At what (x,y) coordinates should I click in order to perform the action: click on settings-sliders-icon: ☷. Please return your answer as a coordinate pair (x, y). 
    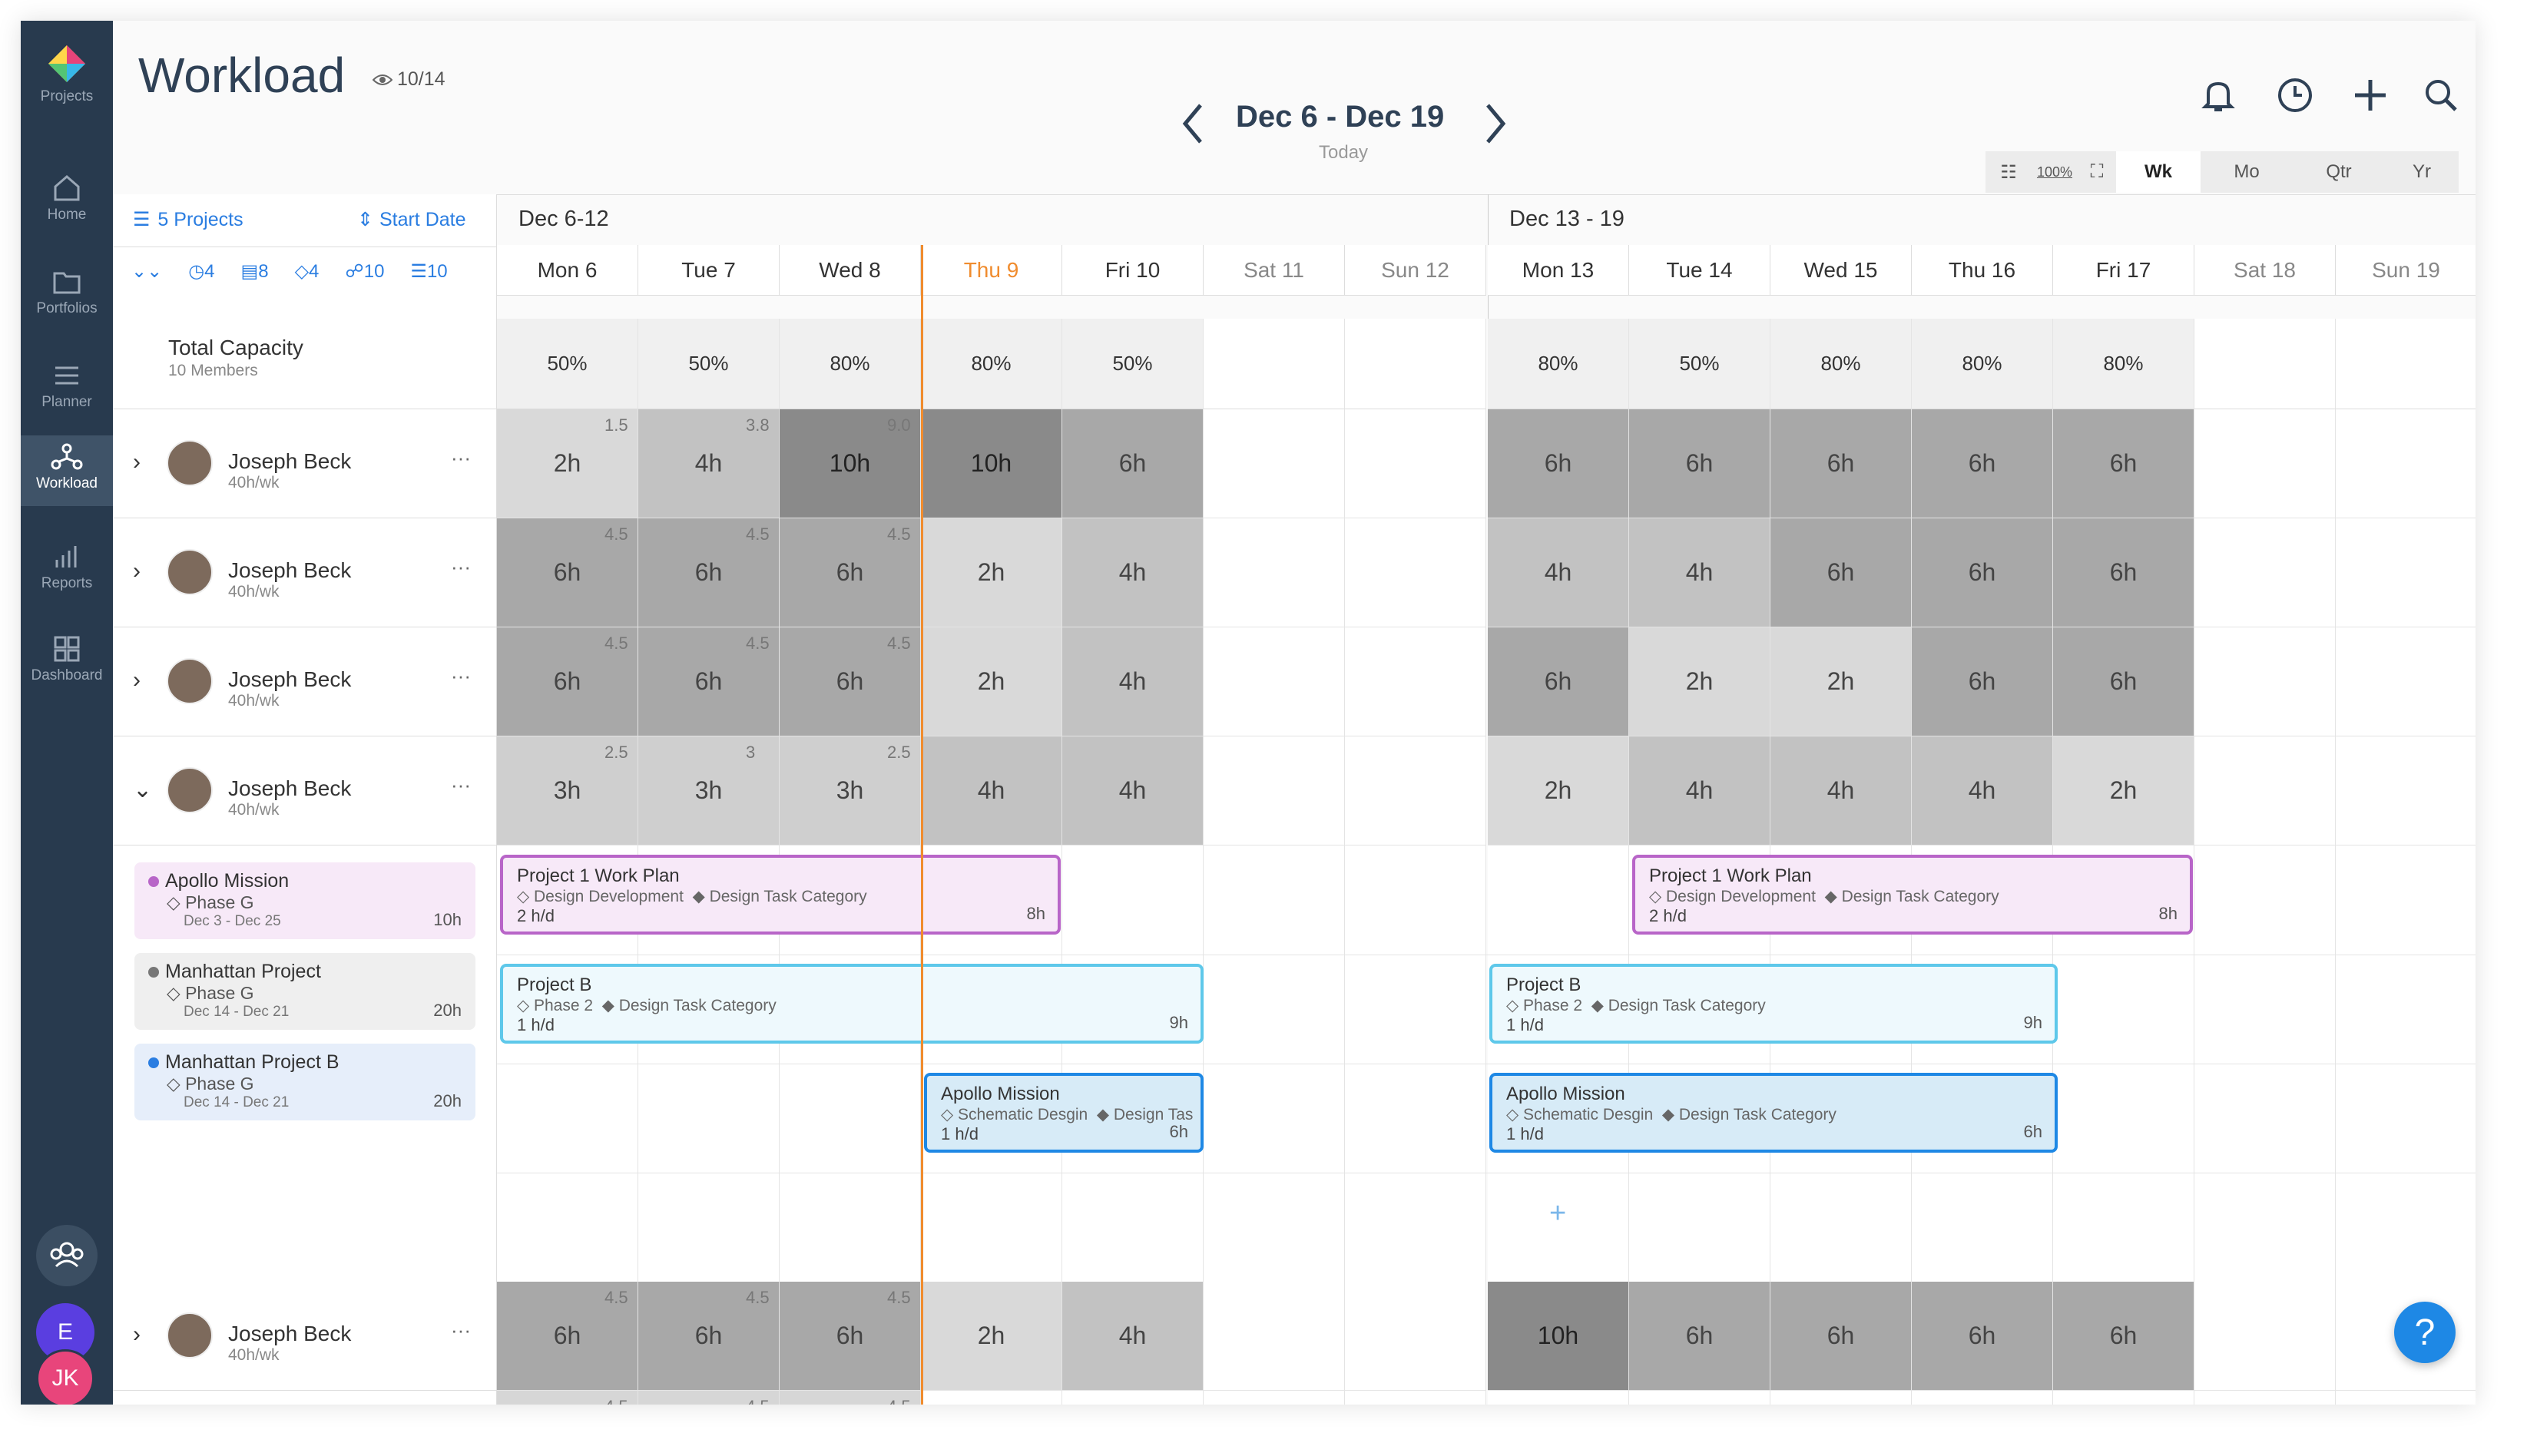
    Looking at the image, I should click on (2009, 172).